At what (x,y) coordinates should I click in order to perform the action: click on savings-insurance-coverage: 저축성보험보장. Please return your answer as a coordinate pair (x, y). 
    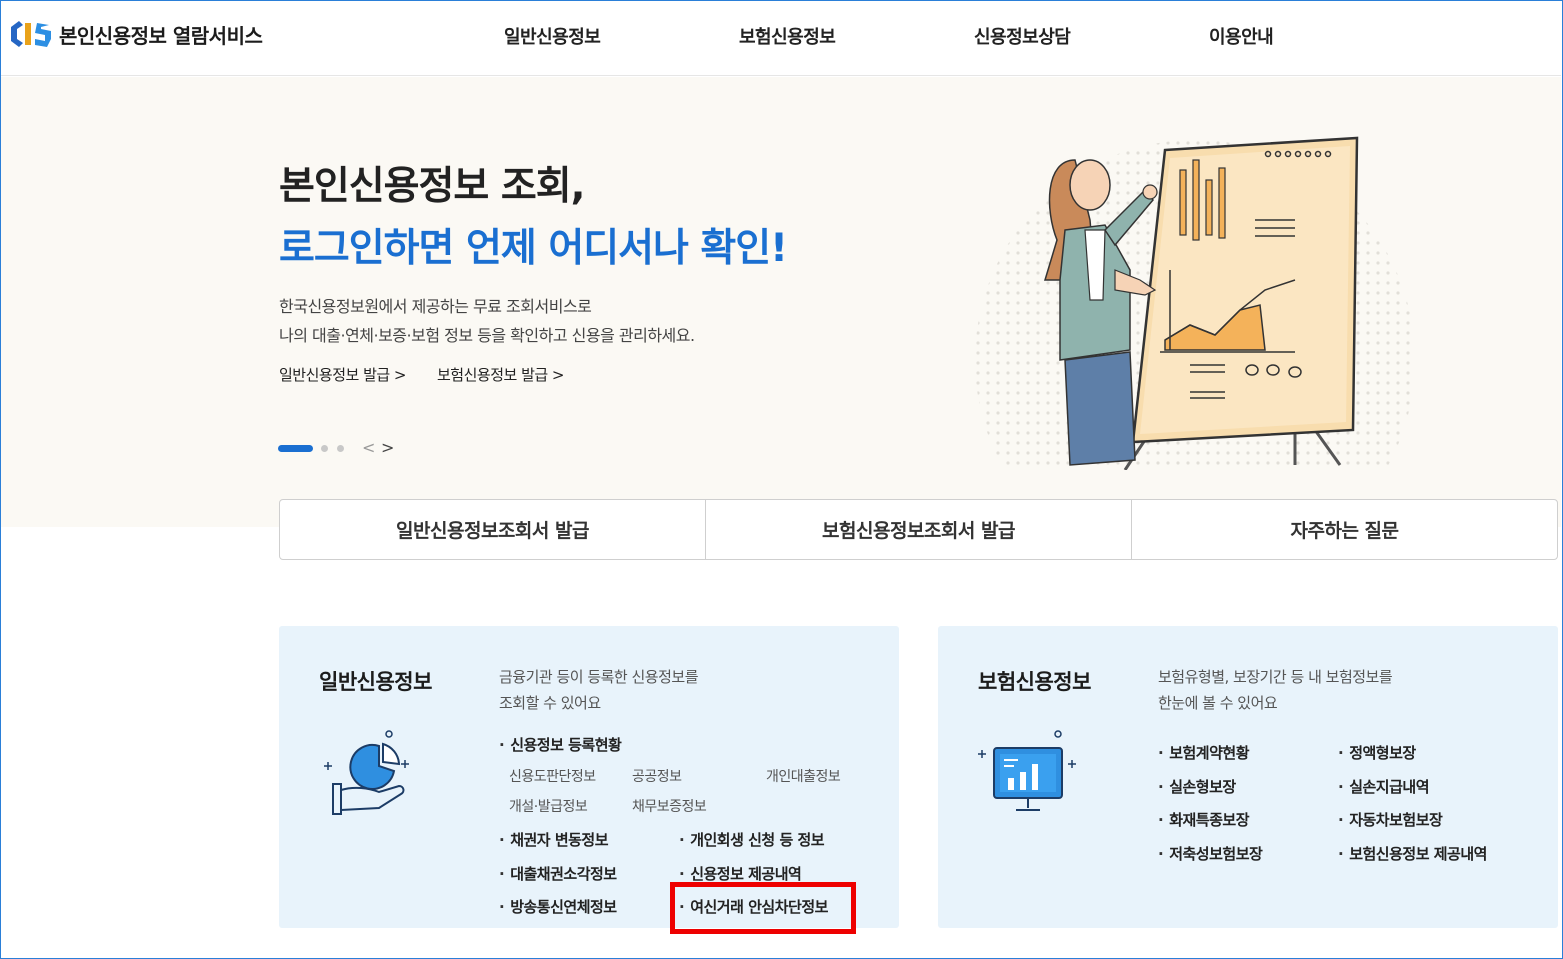
    Looking at the image, I should click on (1210, 853).